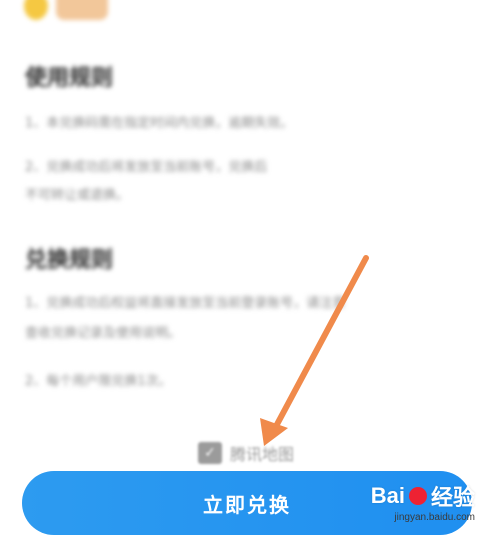 The width and height of the screenshot is (481, 537). I want to click on watermark-url: jingyan.baidu.com, so click(434, 517).